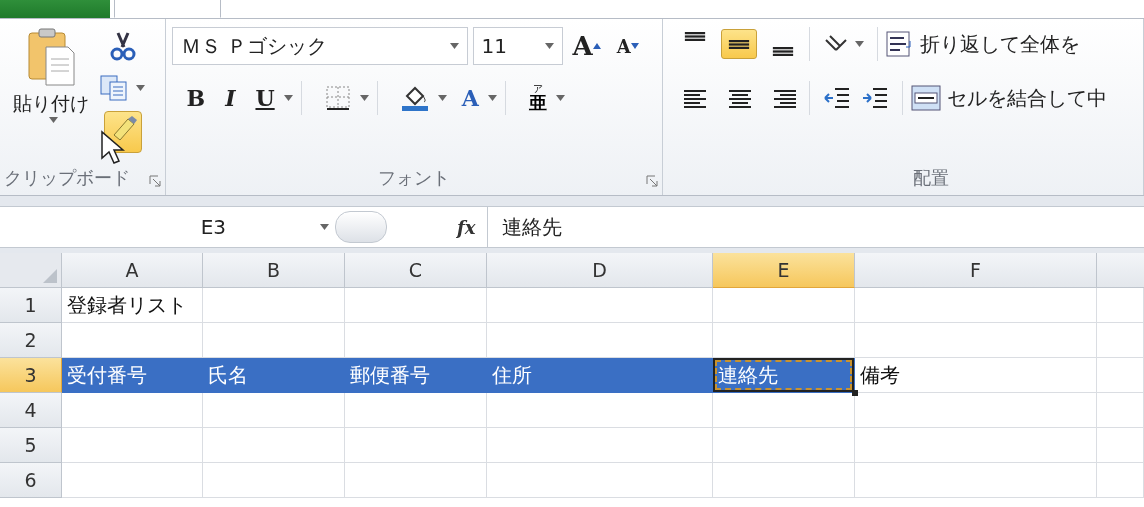  I want to click on merge-center-button: セルを結合して中, so click(1009, 98).